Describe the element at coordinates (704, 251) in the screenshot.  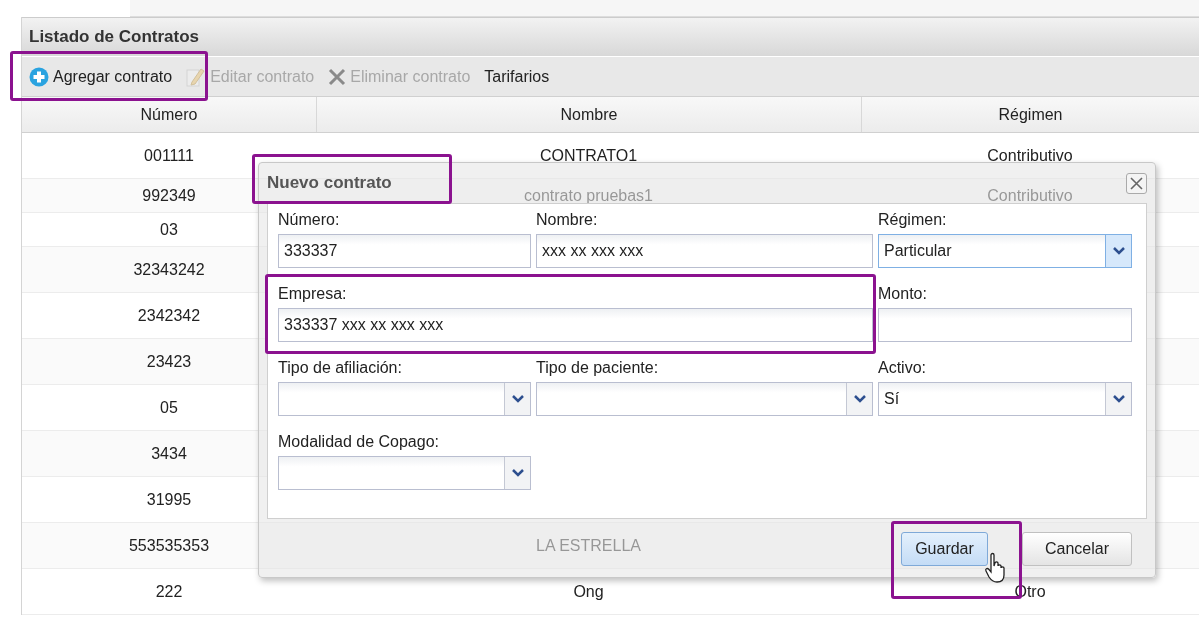
I see `text-field: xxx xx xxx xxx` at that location.